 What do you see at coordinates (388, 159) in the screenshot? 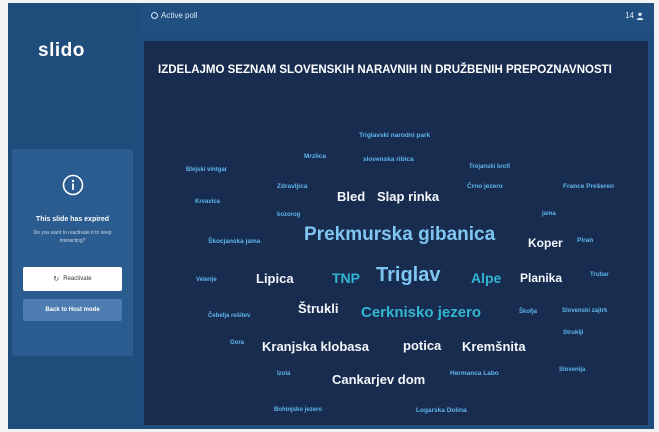
I see `word-cloud-item: slovenska ribica` at bounding box center [388, 159].